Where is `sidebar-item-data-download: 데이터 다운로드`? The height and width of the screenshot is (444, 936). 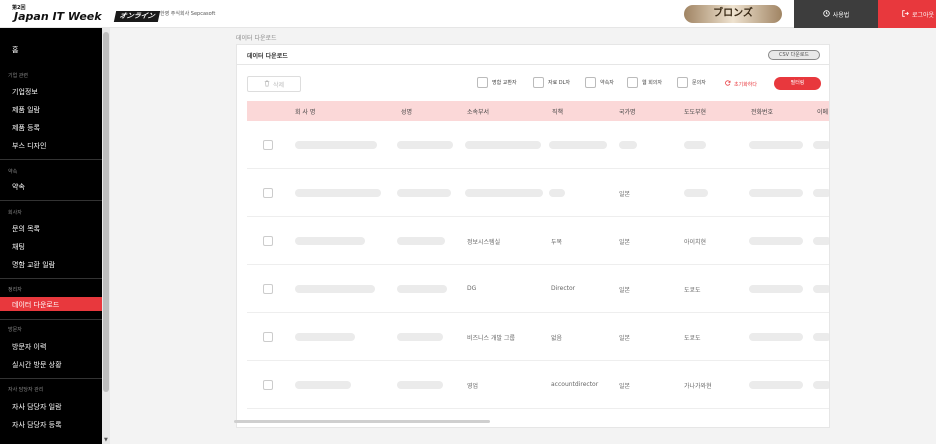 sidebar-item-data-download: 데이터 다운로드 is located at coordinates (35, 305).